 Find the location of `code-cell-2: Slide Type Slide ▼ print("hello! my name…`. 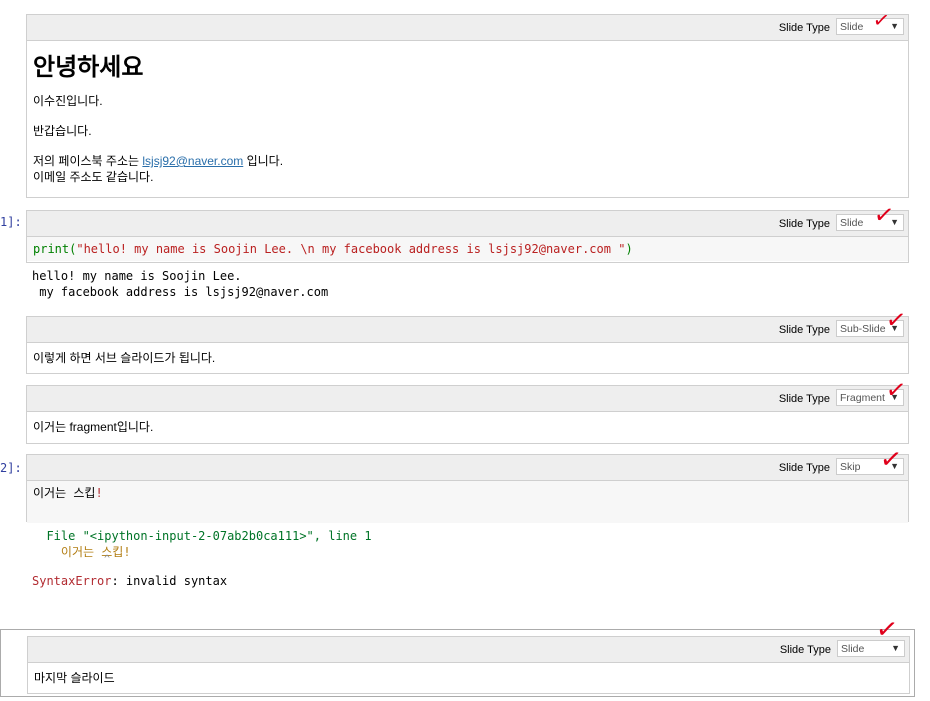

code-cell-2: Slide Type Slide ▼ print("hello! my name… is located at coordinates (467, 236).